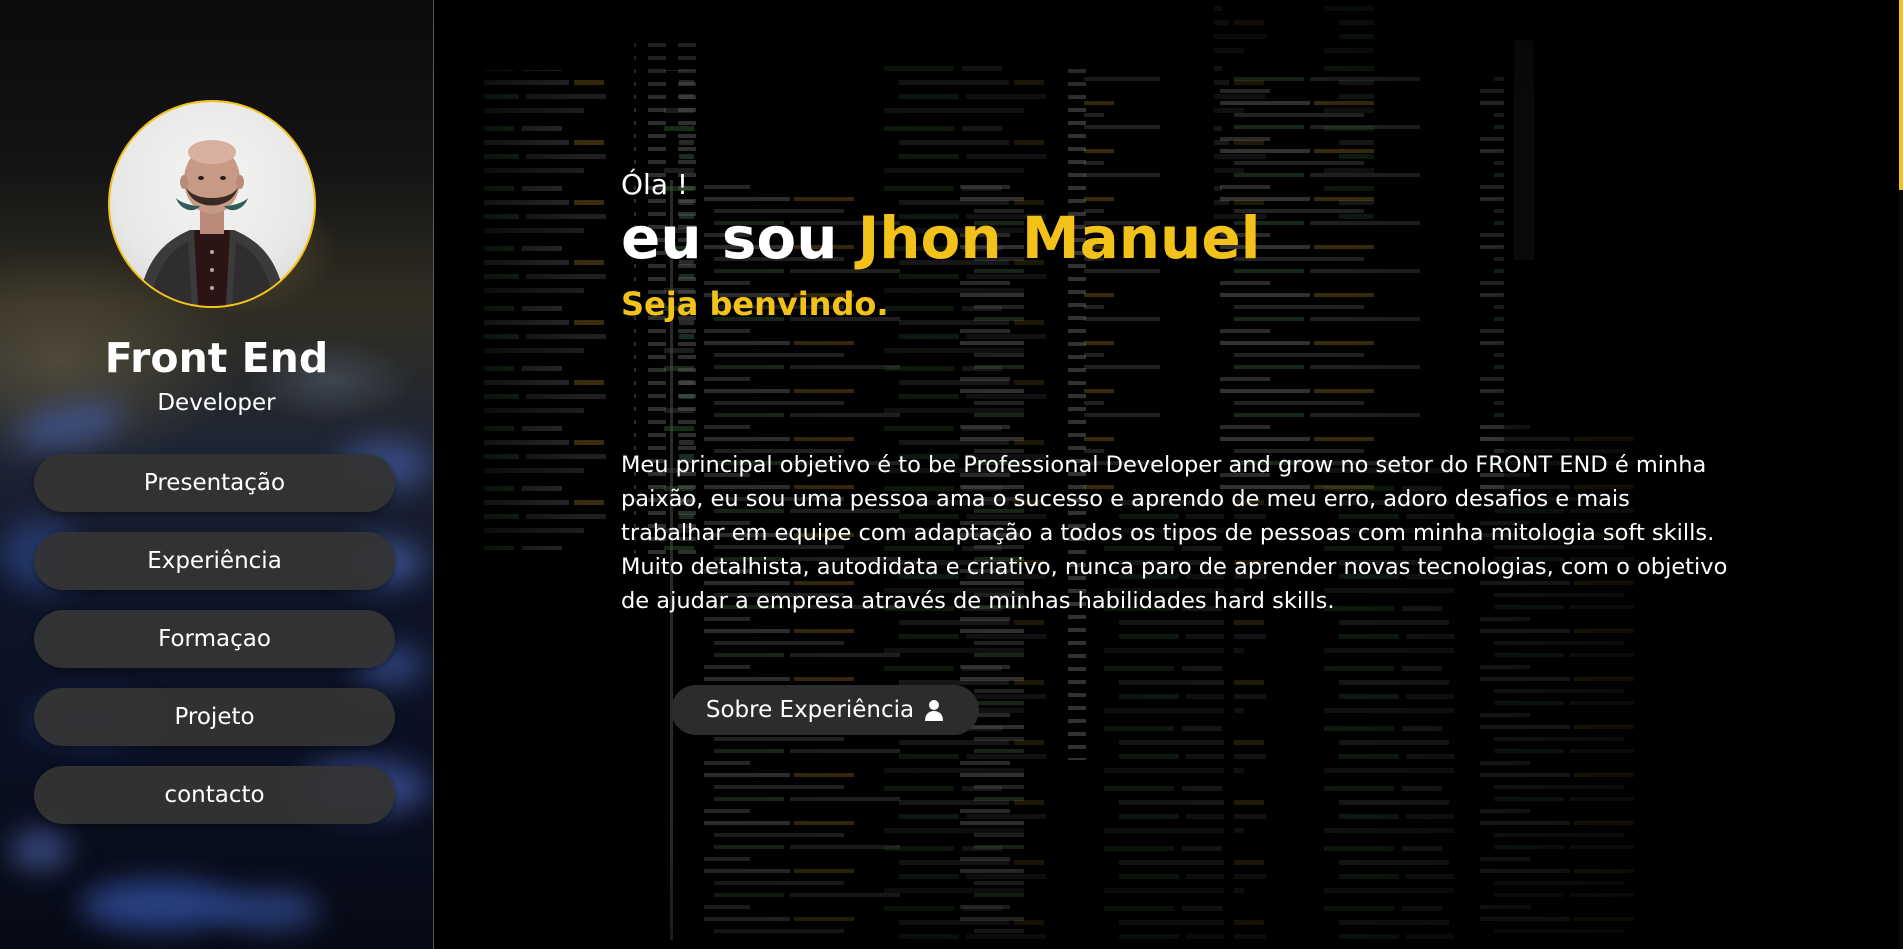 The image size is (1903, 949). Describe the element at coordinates (755, 303) in the screenshot. I see `welcome-text: Seja benvindo.` at that location.